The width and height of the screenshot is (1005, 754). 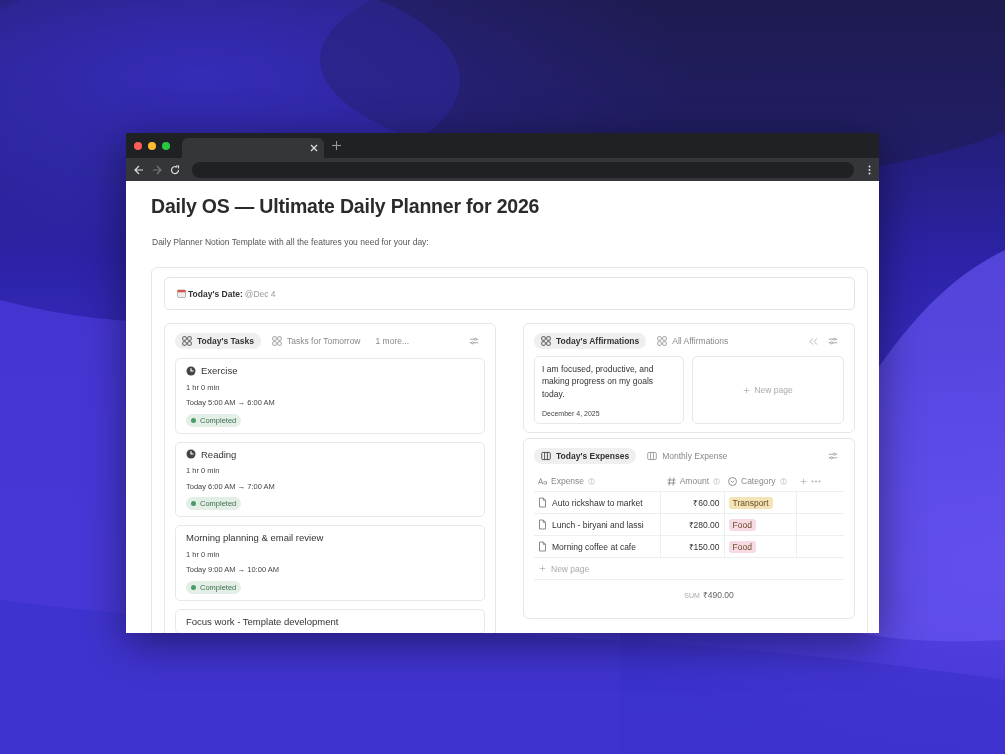 I want to click on expense-name: Morning coffee at cafe, so click(x=594, y=546).